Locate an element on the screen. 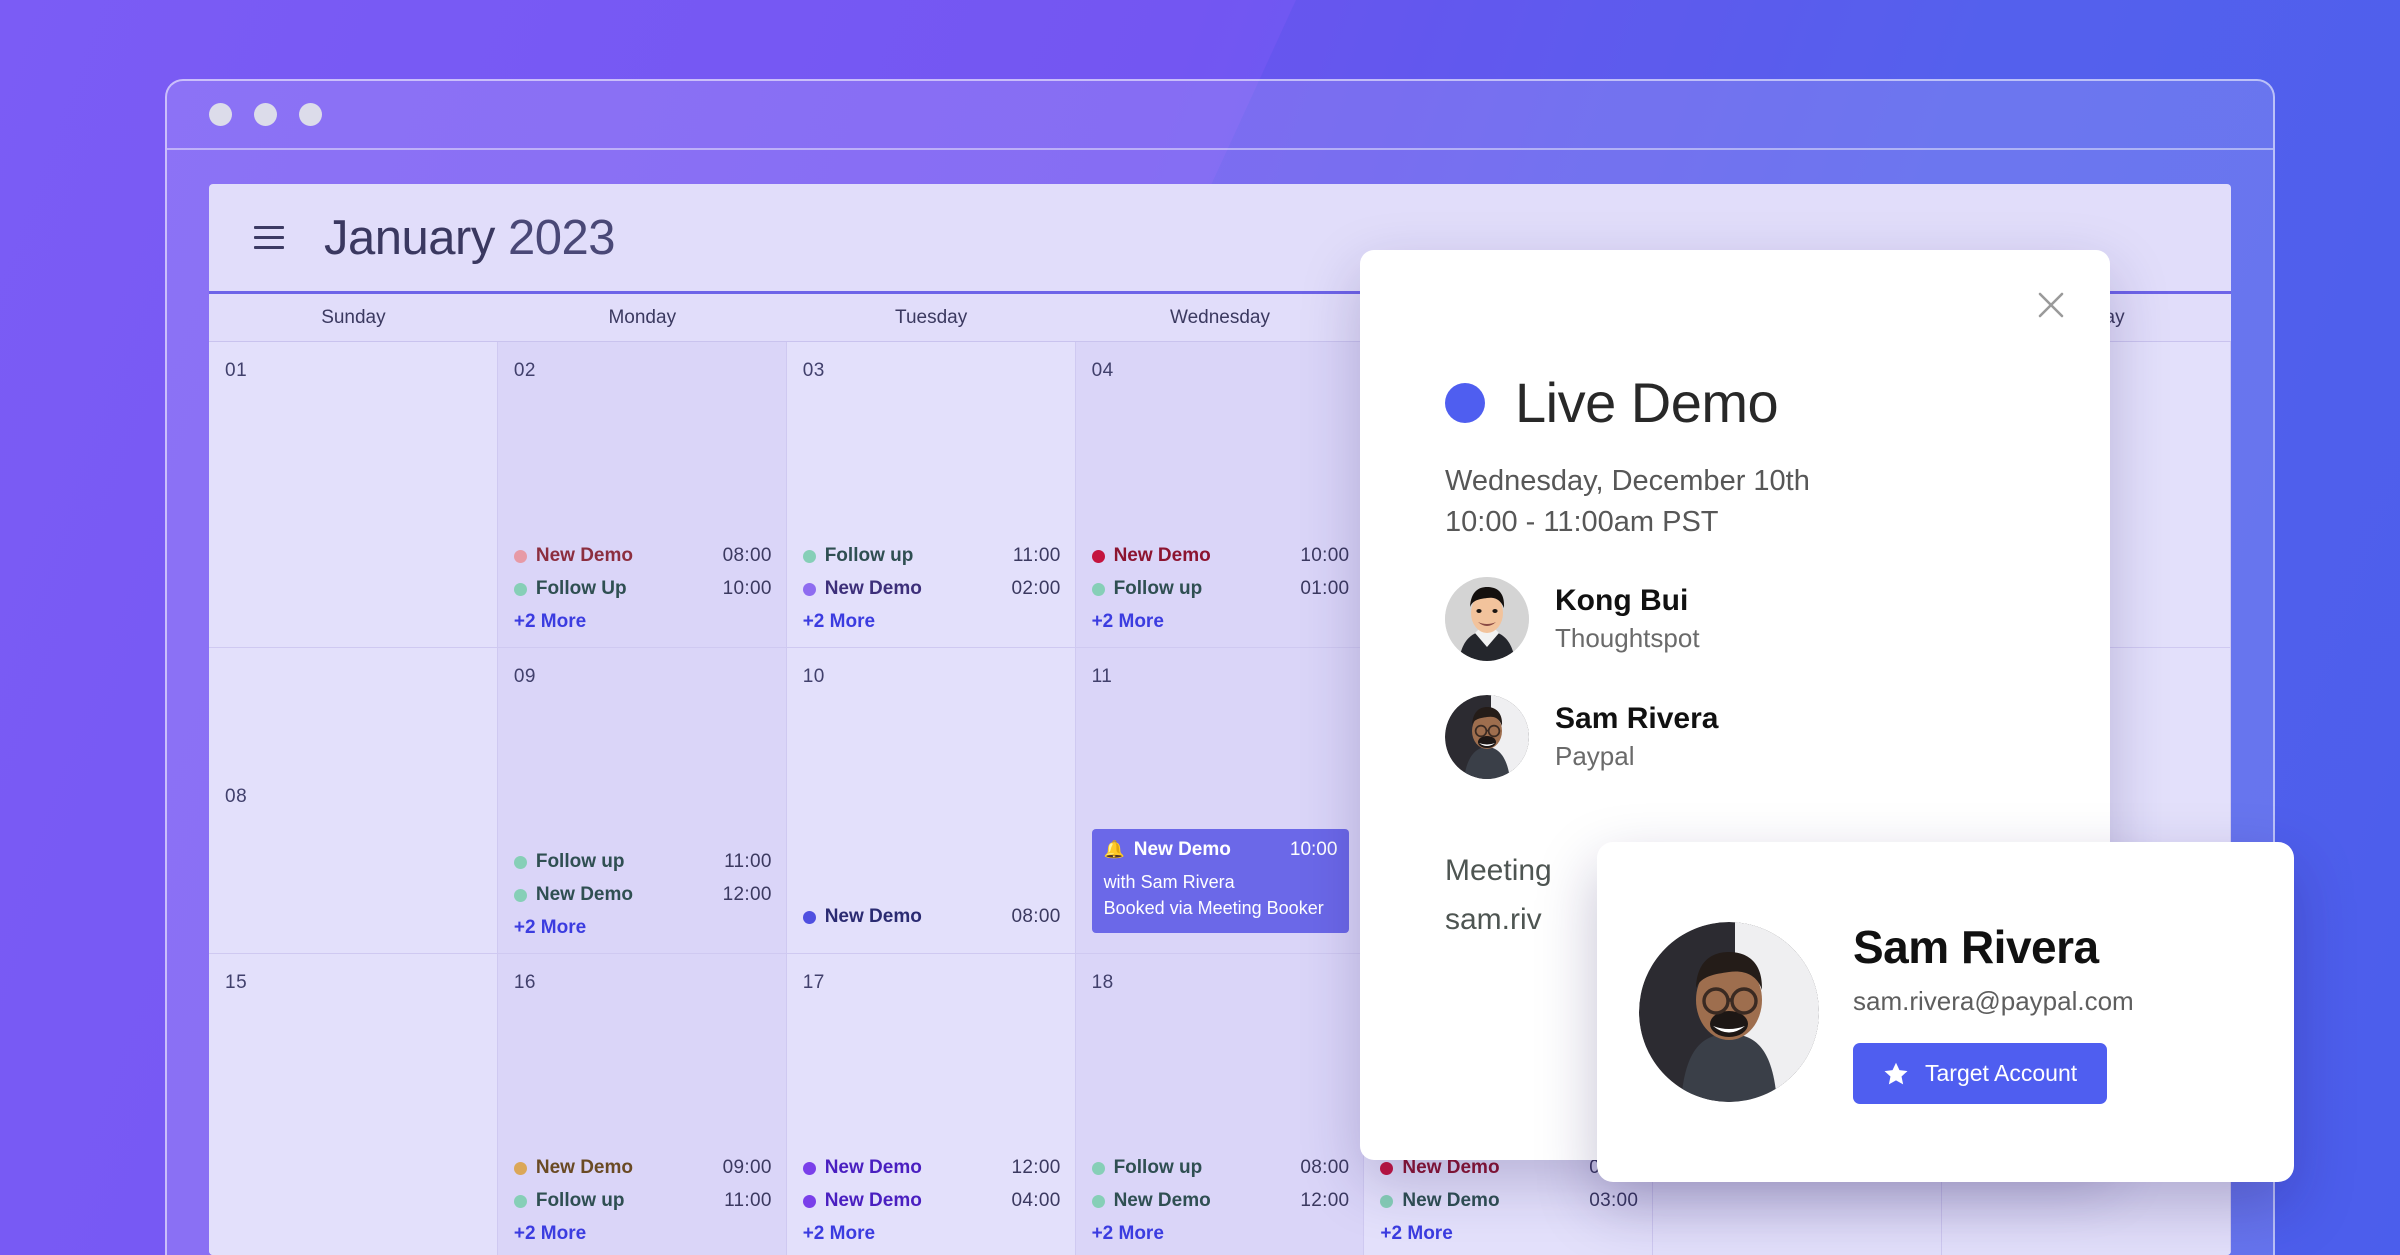  calendar-day-cell: 18 Follow up 08:00 New Demo 12:00 +2 More is located at coordinates (1220, 1104).